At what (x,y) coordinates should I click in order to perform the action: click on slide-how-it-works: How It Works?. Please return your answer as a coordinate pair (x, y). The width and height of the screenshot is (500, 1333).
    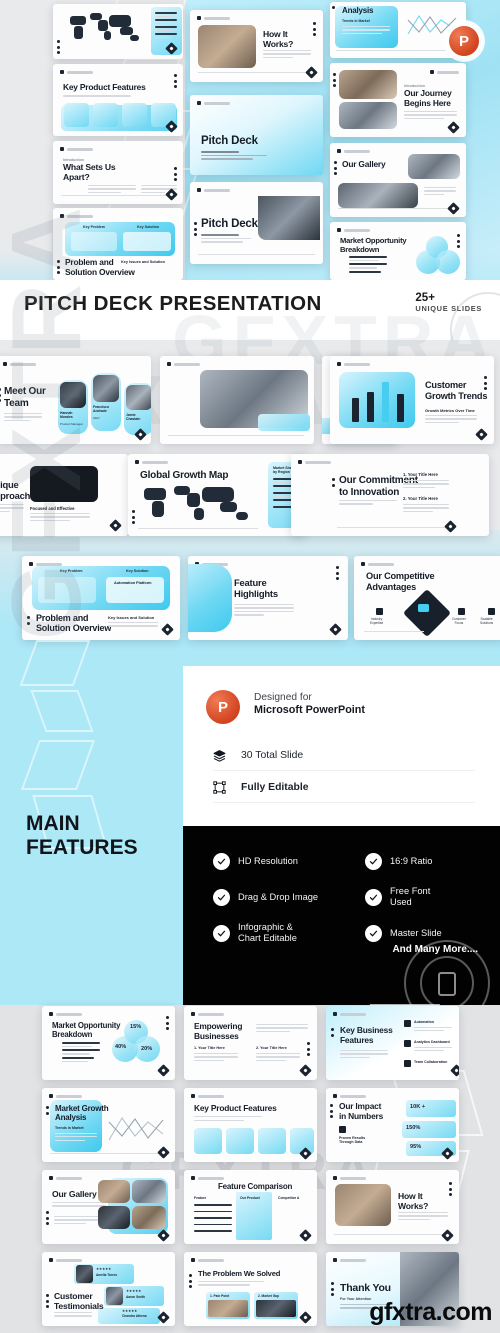
    Looking at the image, I should click on (256, 46).